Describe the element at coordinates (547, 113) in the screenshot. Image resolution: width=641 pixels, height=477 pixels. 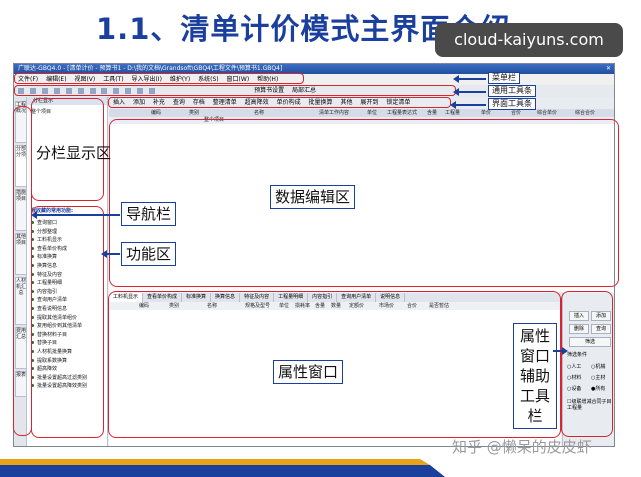
I see `column-header: 综合单价` at that location.